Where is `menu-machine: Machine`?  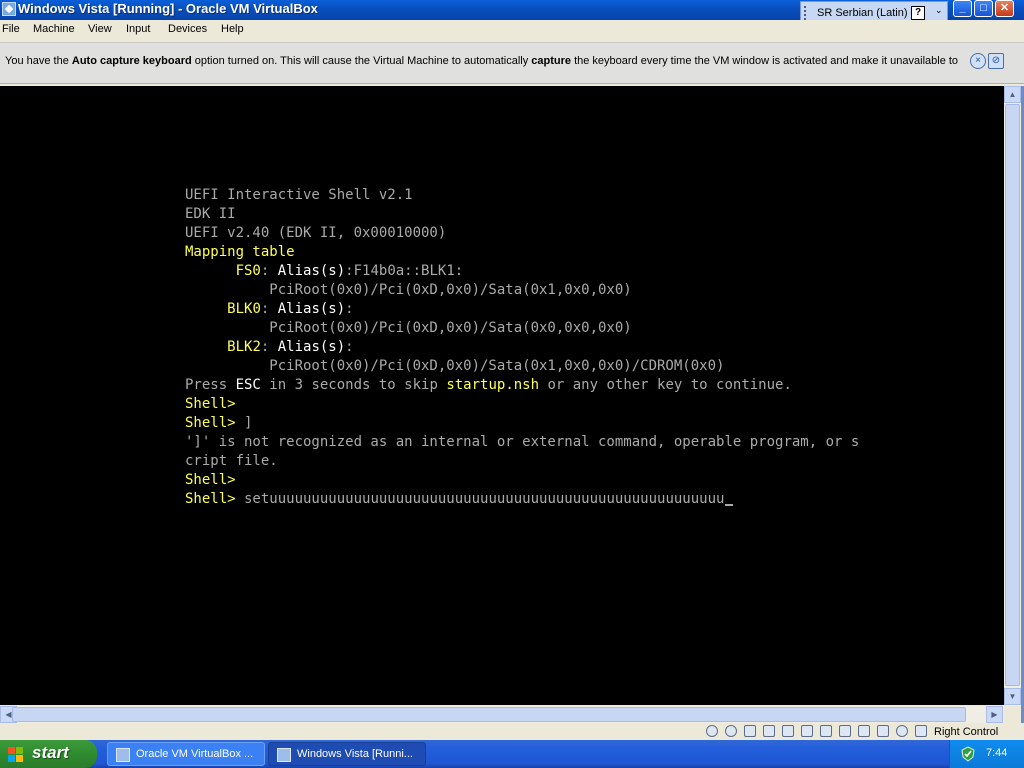
menu-machine: Machine is located at coordinates (54, 29).